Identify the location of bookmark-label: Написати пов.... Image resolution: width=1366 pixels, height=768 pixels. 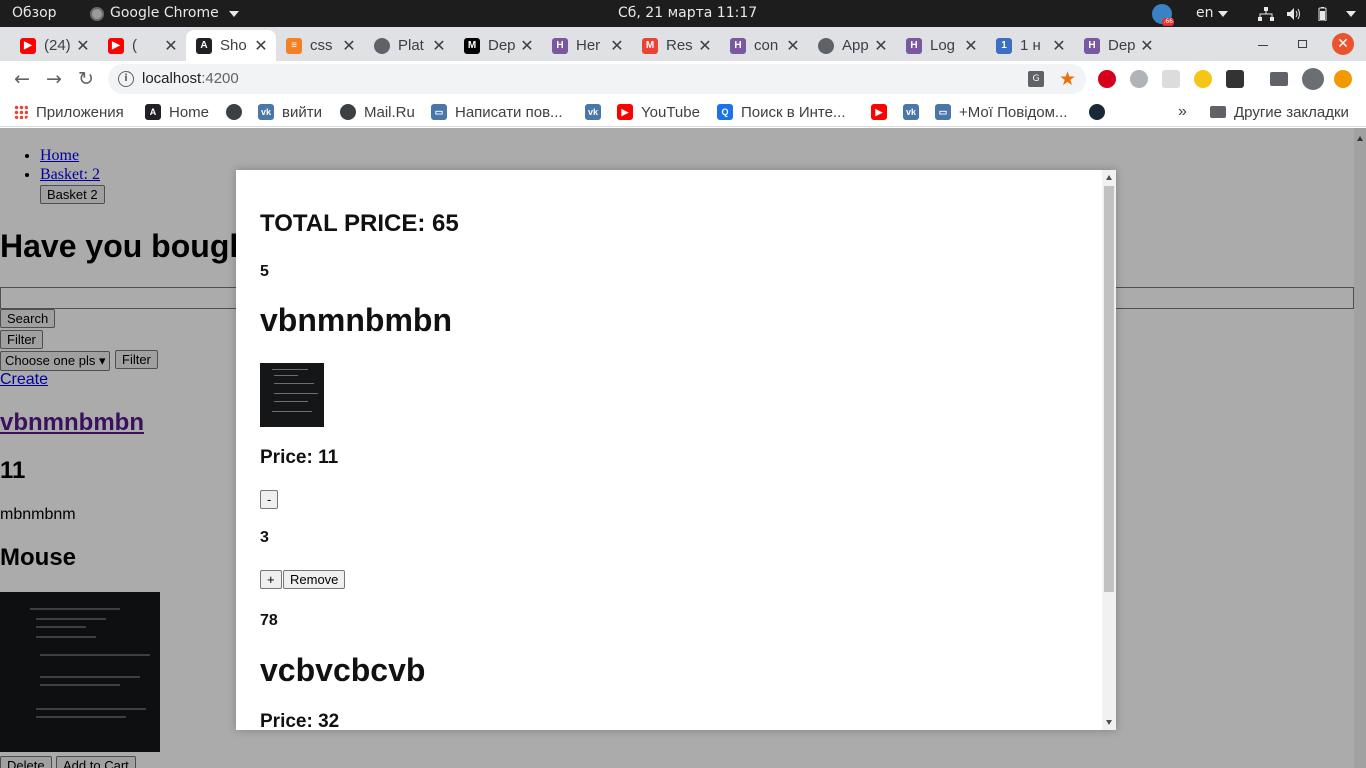
(509, 112).